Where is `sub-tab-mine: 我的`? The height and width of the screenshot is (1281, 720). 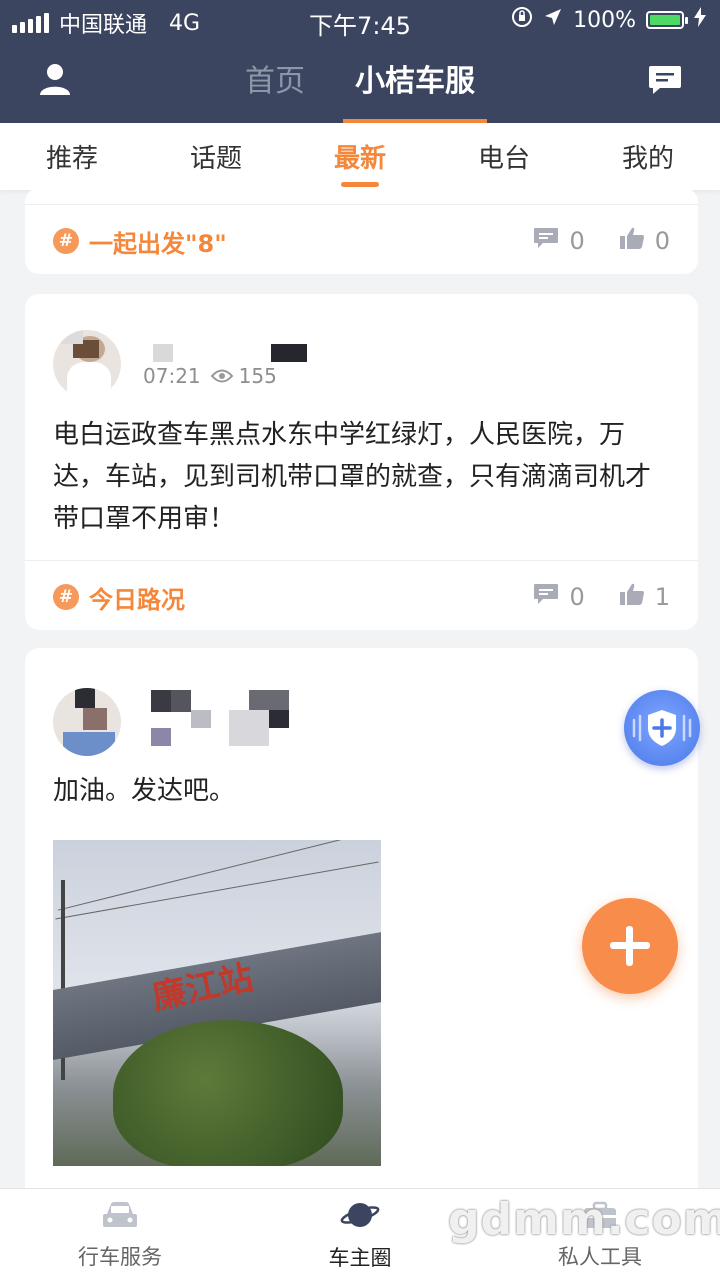 sub-tab-mine: 我的 is located at coordinates (648, 156).